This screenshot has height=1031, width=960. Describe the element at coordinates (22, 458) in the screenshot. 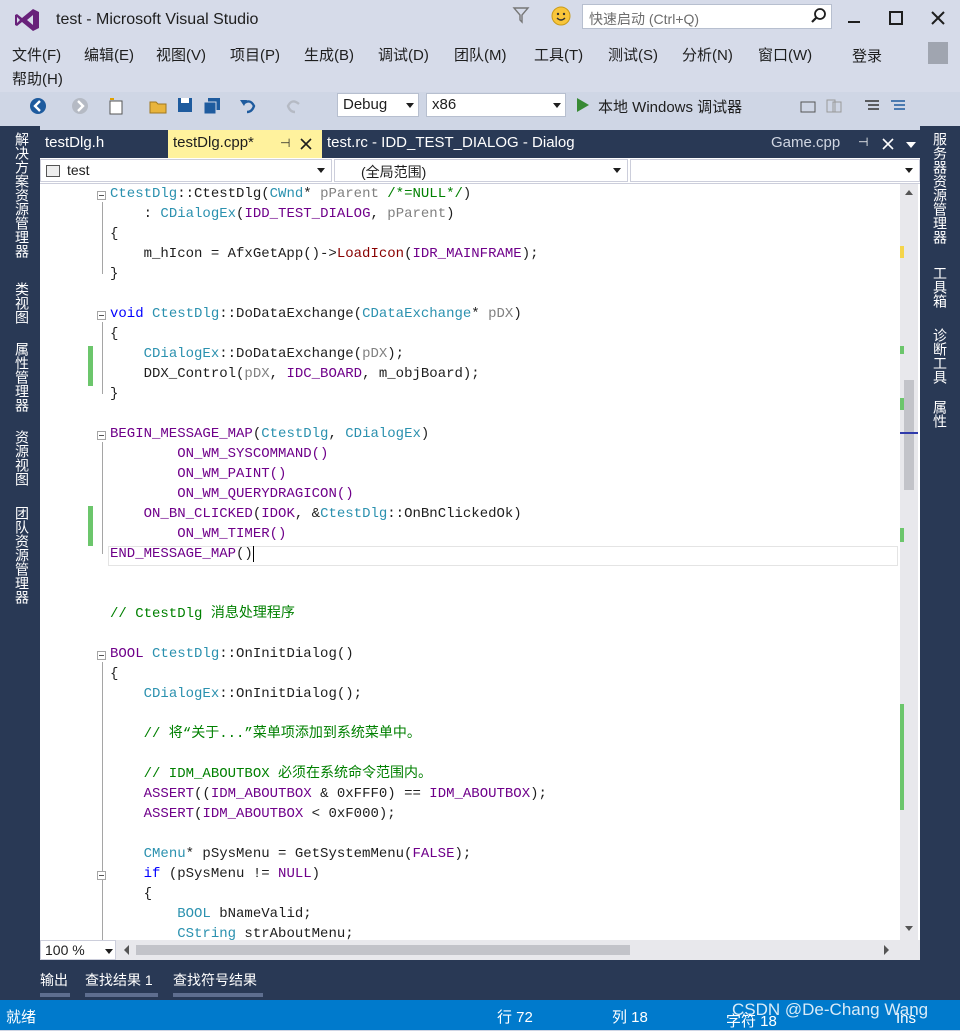

I see `tab-resource-view: 资源视图` at that location.